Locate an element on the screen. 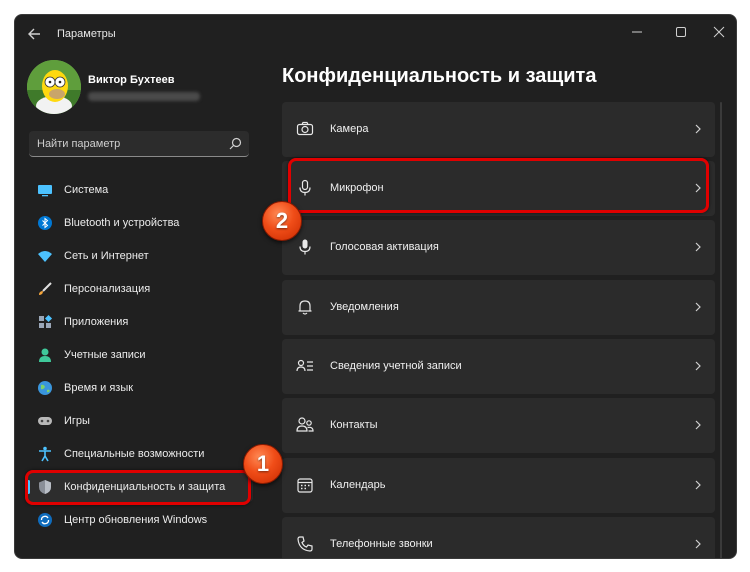 This screenshot has width=750, height=572. apps-icon is located at coordinates (46, 321).